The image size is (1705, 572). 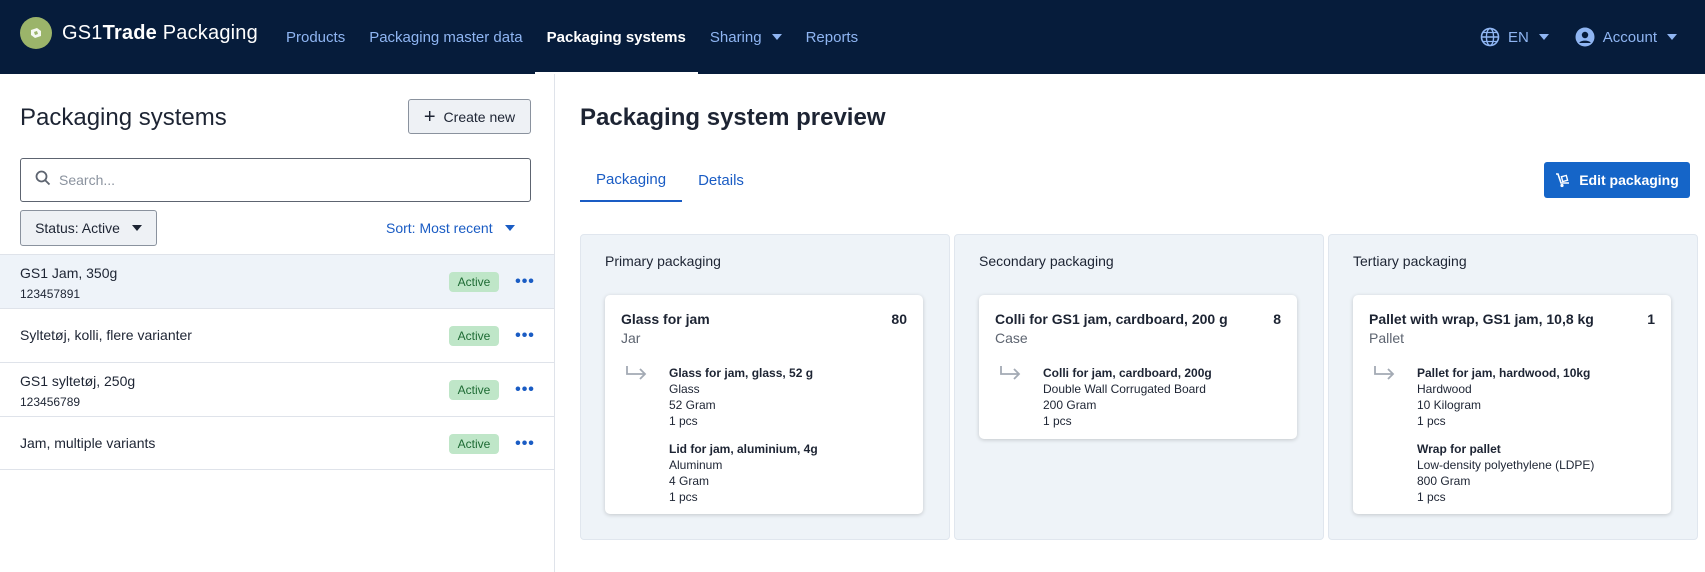 What do you see at coordinates (1444, 389) in the screenshot?
I see `material-type: Hardwood` at bounding box center [1444, 389].